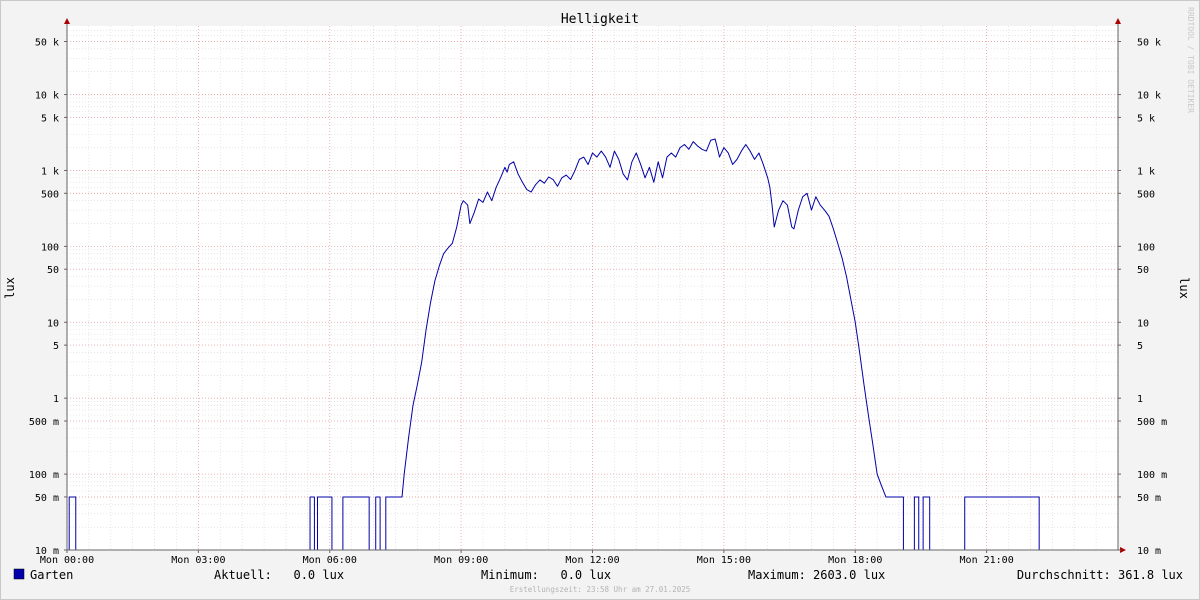  I want to click on footer-timestamp: Erstellungszeit: 23:58 Uhr am 27.01.2025, so click(600, 589).